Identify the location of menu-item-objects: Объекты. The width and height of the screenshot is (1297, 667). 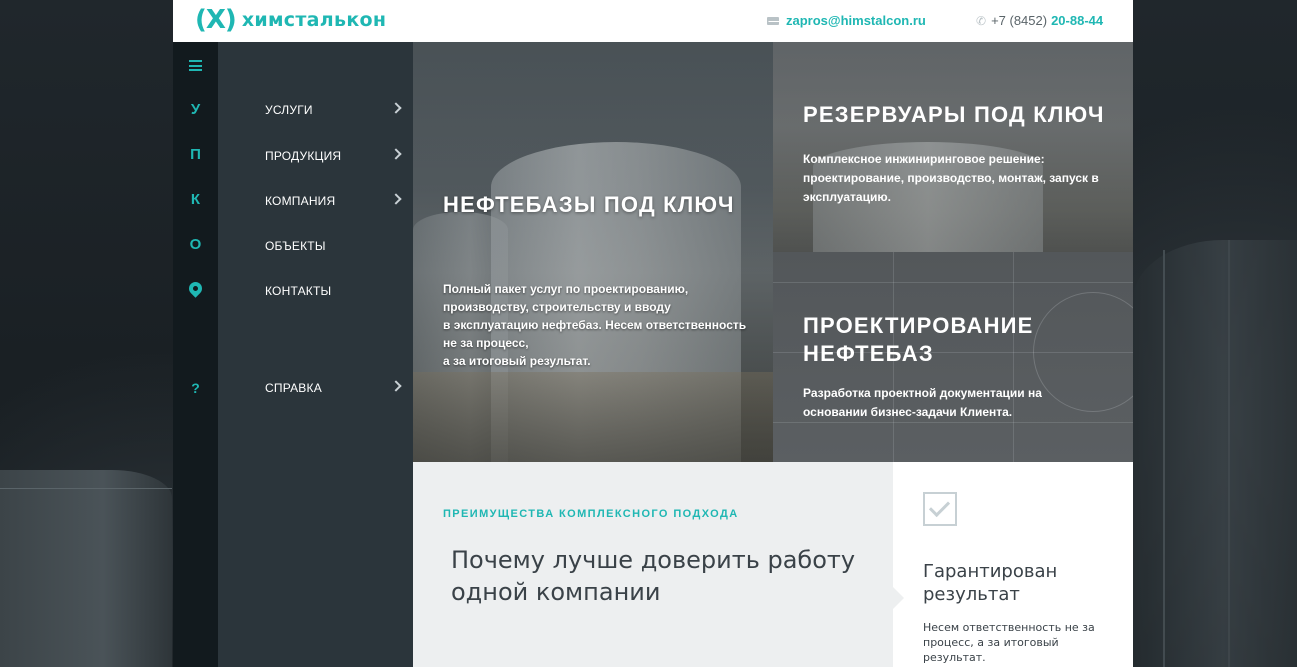
(332, 246).